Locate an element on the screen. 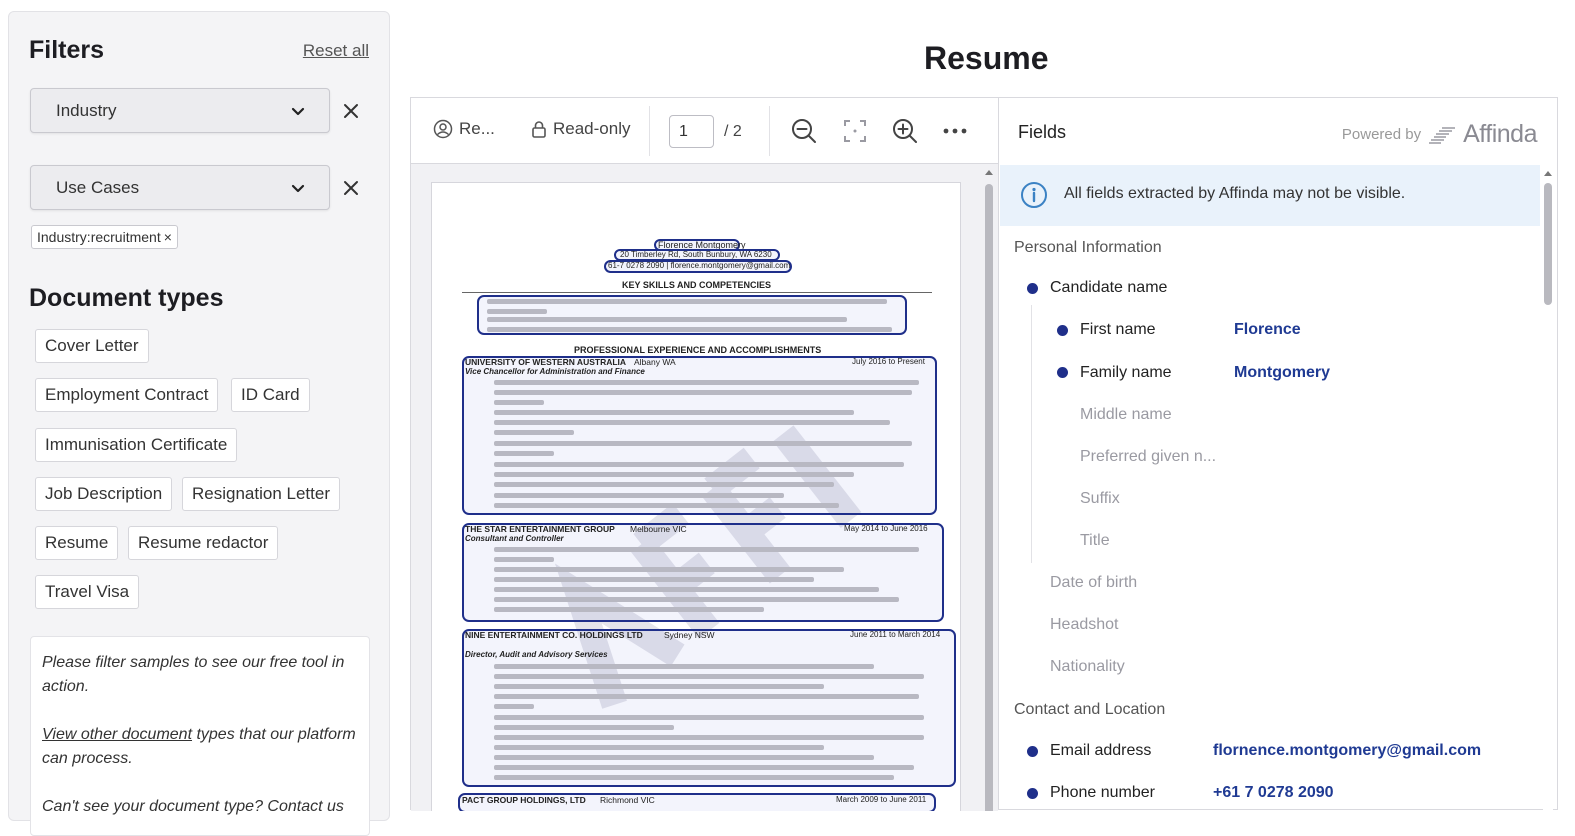  doc-type-travel-visa: Travel Visa is located at coordinates (87, 592).